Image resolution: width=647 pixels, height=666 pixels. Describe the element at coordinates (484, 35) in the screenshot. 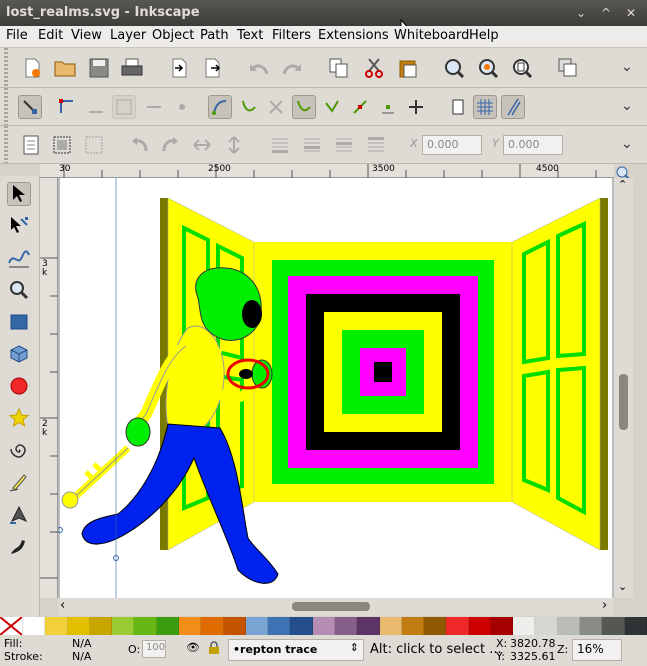

I see `menu-help: Help` at that location.